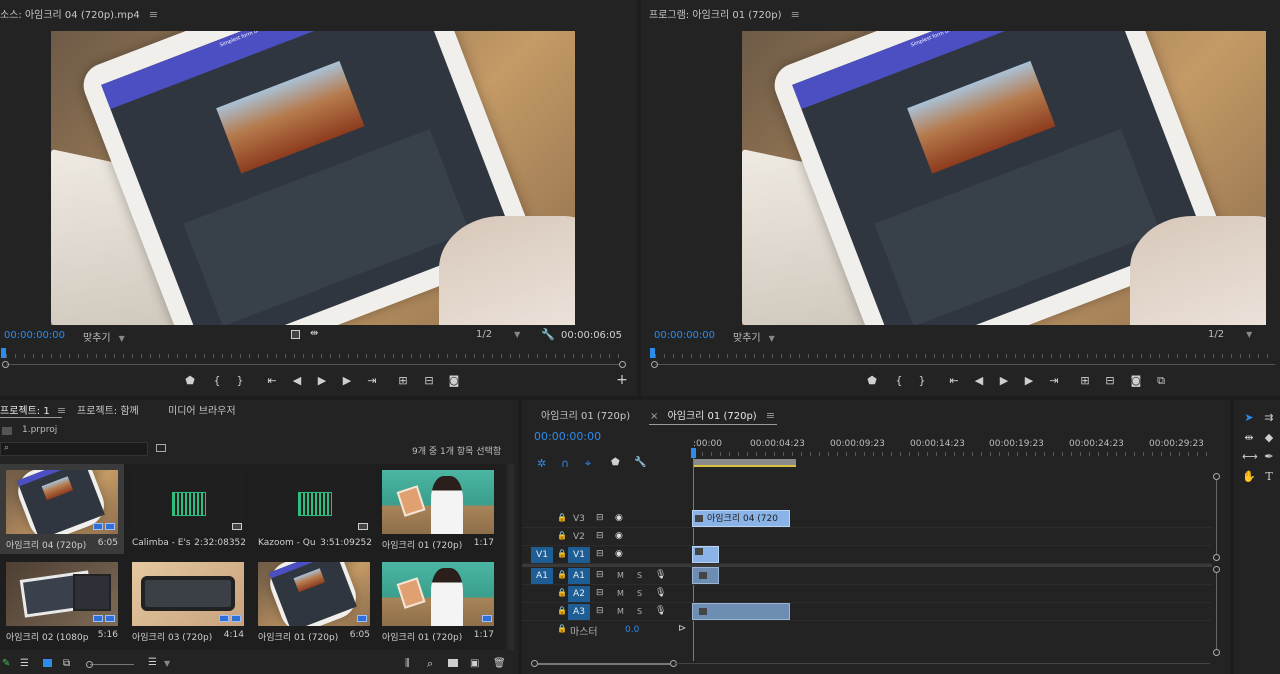 This screenshot has height=674, width=1280. I want to click on eye-icon: ◉, so click(619, 554).